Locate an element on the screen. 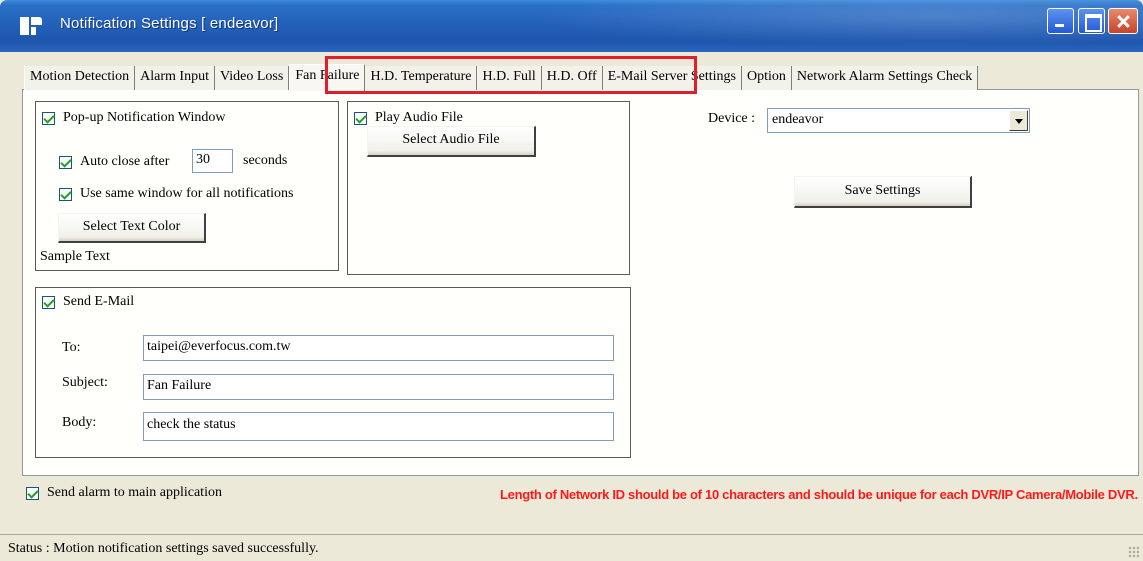 The width and height of the screenshot is (1143, 561). app-icon is located at coordinates (31, 26).